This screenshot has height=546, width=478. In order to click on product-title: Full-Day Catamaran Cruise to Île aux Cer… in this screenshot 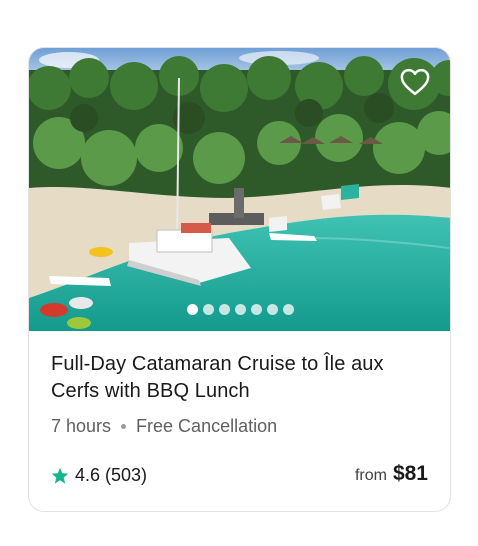, I will do `click(241, 378)`.